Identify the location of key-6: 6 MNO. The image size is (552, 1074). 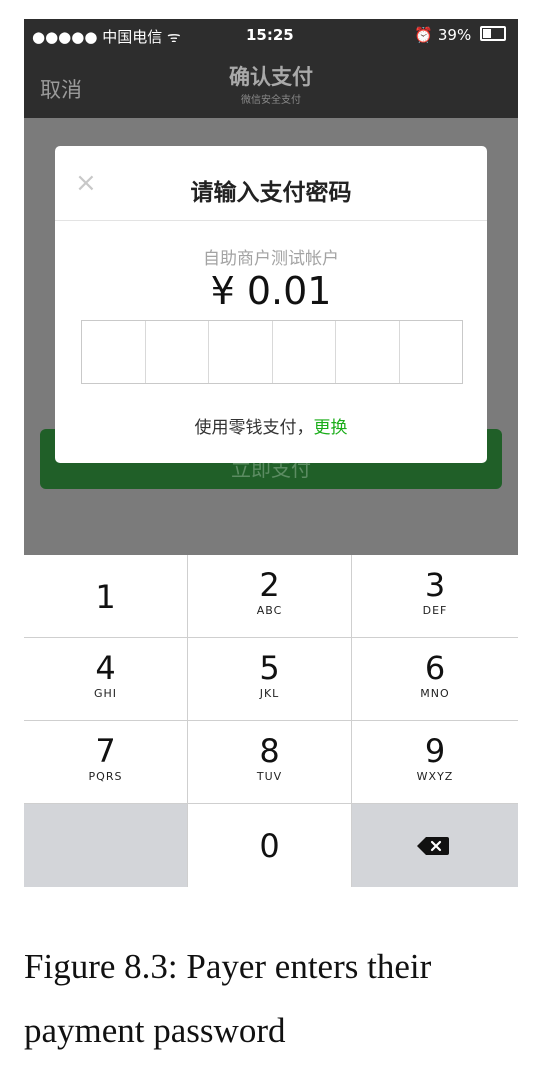
(435, 679).